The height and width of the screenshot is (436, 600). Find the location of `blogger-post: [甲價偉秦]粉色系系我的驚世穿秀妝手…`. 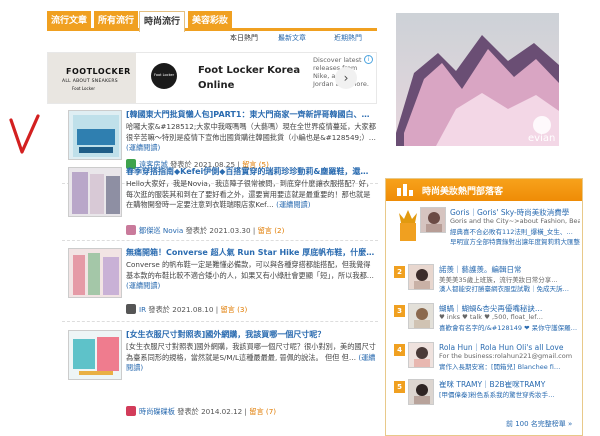

blogger-post: [甲價偉秦]粉色系系我的驚世穿秀妝手… is located at coordinates (509, 394).